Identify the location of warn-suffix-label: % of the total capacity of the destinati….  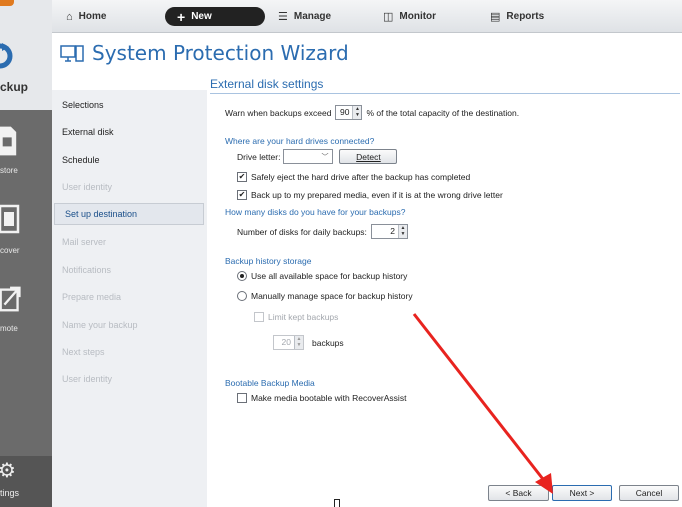
(443, 112).